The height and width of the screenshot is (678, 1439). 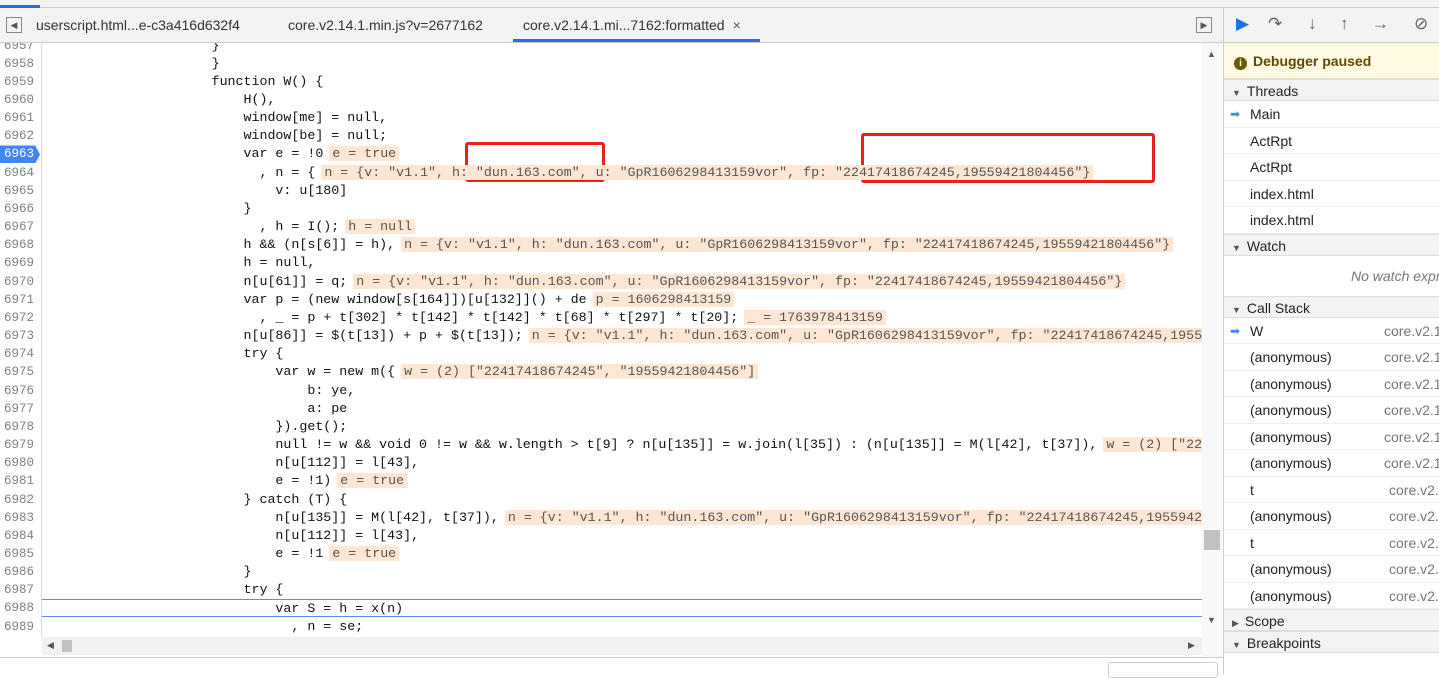 What do you see at coordinates (1240, 63) in the screenshot?
I see `info-icon: i` at bounding box center [1240, 63].